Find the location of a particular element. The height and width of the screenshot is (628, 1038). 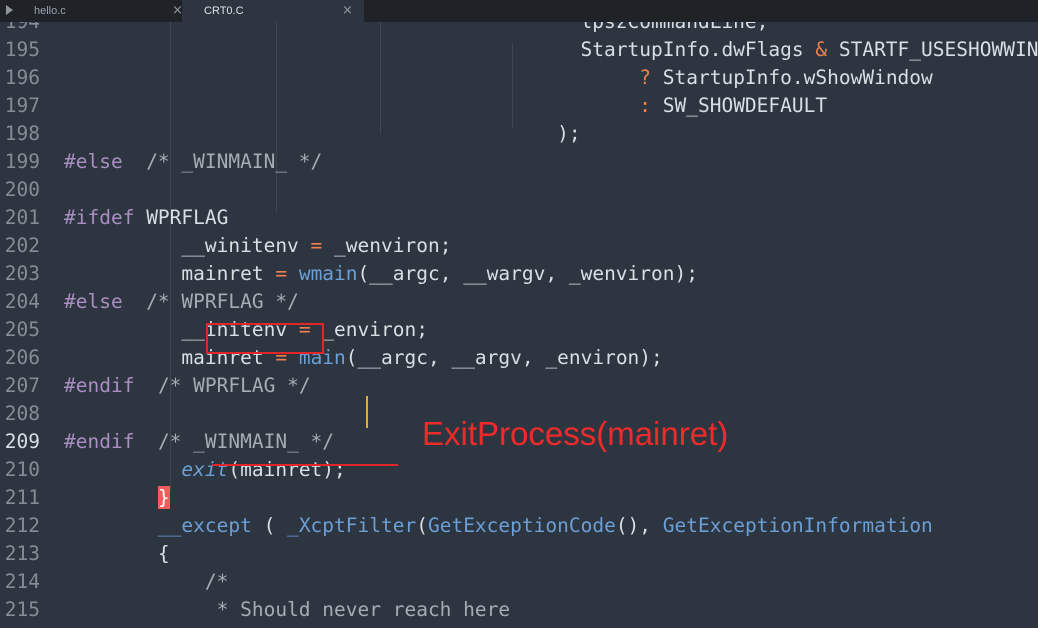

code-token: (__argc, __wargv, _wenviron); is located at coordinates (527, 273).